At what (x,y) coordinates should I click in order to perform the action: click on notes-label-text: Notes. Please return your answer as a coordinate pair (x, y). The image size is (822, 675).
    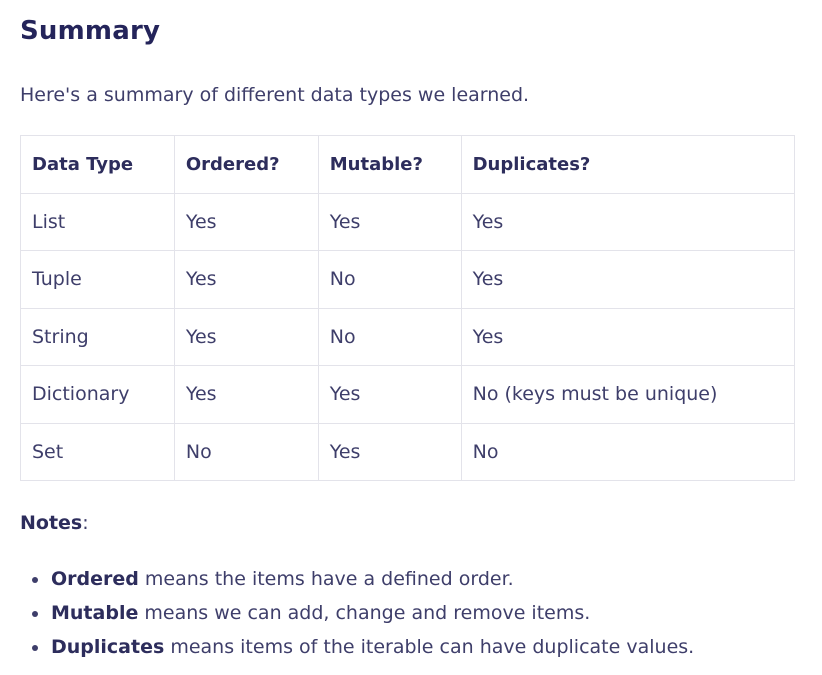
    Looking at the image, I should click on (51, 523).